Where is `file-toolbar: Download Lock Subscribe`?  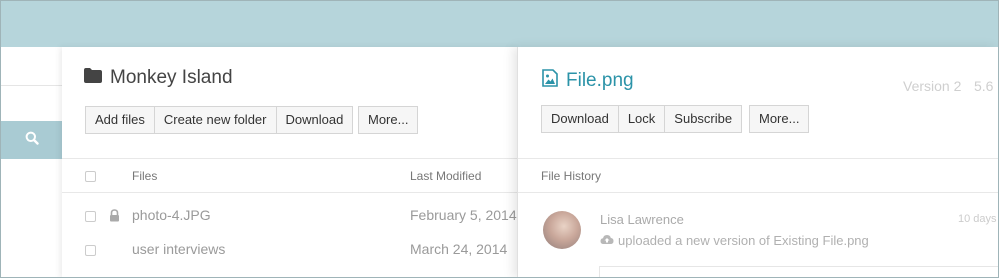 file-toolbar: Download Lock Subscribe is located at coordinates (642, 119).